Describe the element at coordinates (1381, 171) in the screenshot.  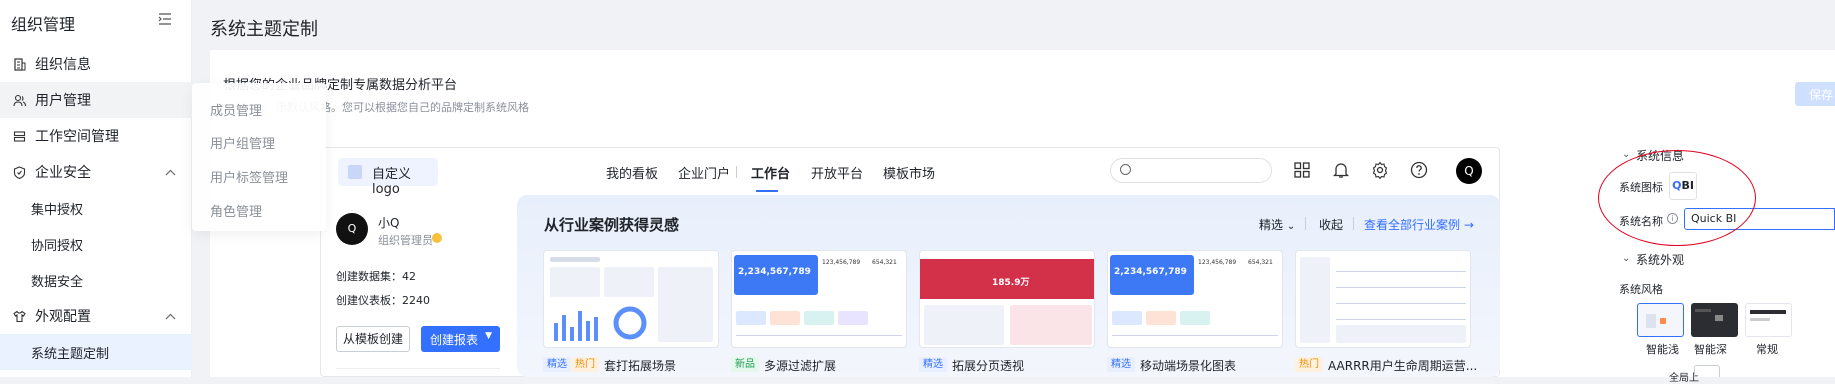
I see `gear-icon` at that location.